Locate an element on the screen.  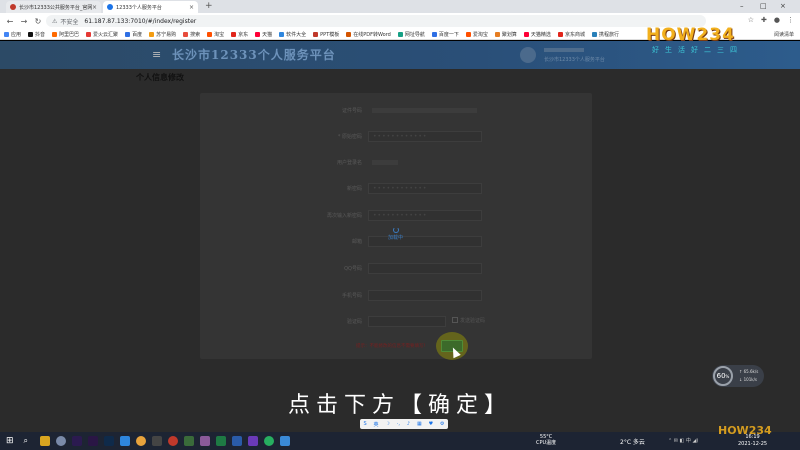
bookmark-item: 天猫精选 is located at coordinates (537, 34).